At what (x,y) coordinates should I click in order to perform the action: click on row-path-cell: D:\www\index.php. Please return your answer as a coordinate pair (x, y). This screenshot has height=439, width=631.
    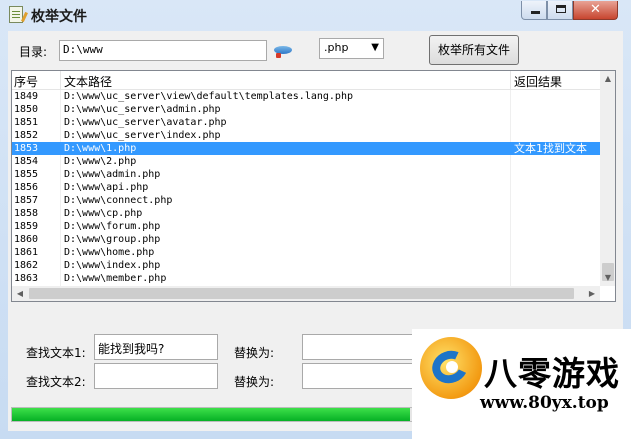
    Looking at the image, I should click on (112, 265).